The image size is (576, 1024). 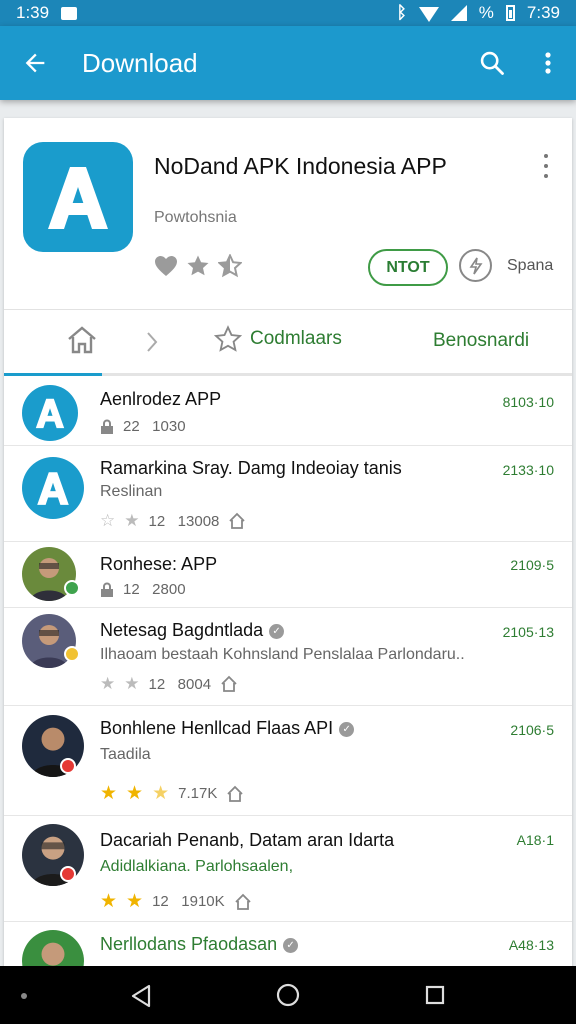 What do you see at coordinates (24, 996) in the screenshot?
I see `nav-dot-icon` at bounding box center [24, 996].